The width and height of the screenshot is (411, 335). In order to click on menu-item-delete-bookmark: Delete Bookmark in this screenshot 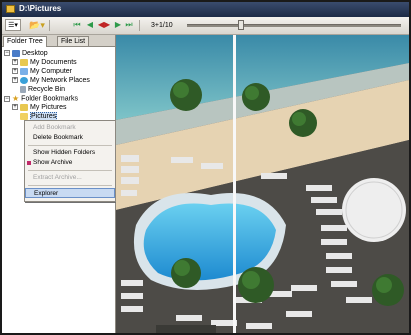, I will do `click(70, 138)`.